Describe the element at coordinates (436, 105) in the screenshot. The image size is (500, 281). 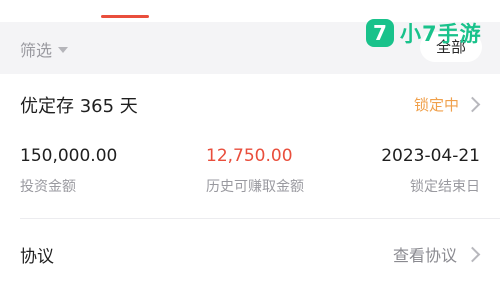
I see `status-label: 锁定中` at that location.